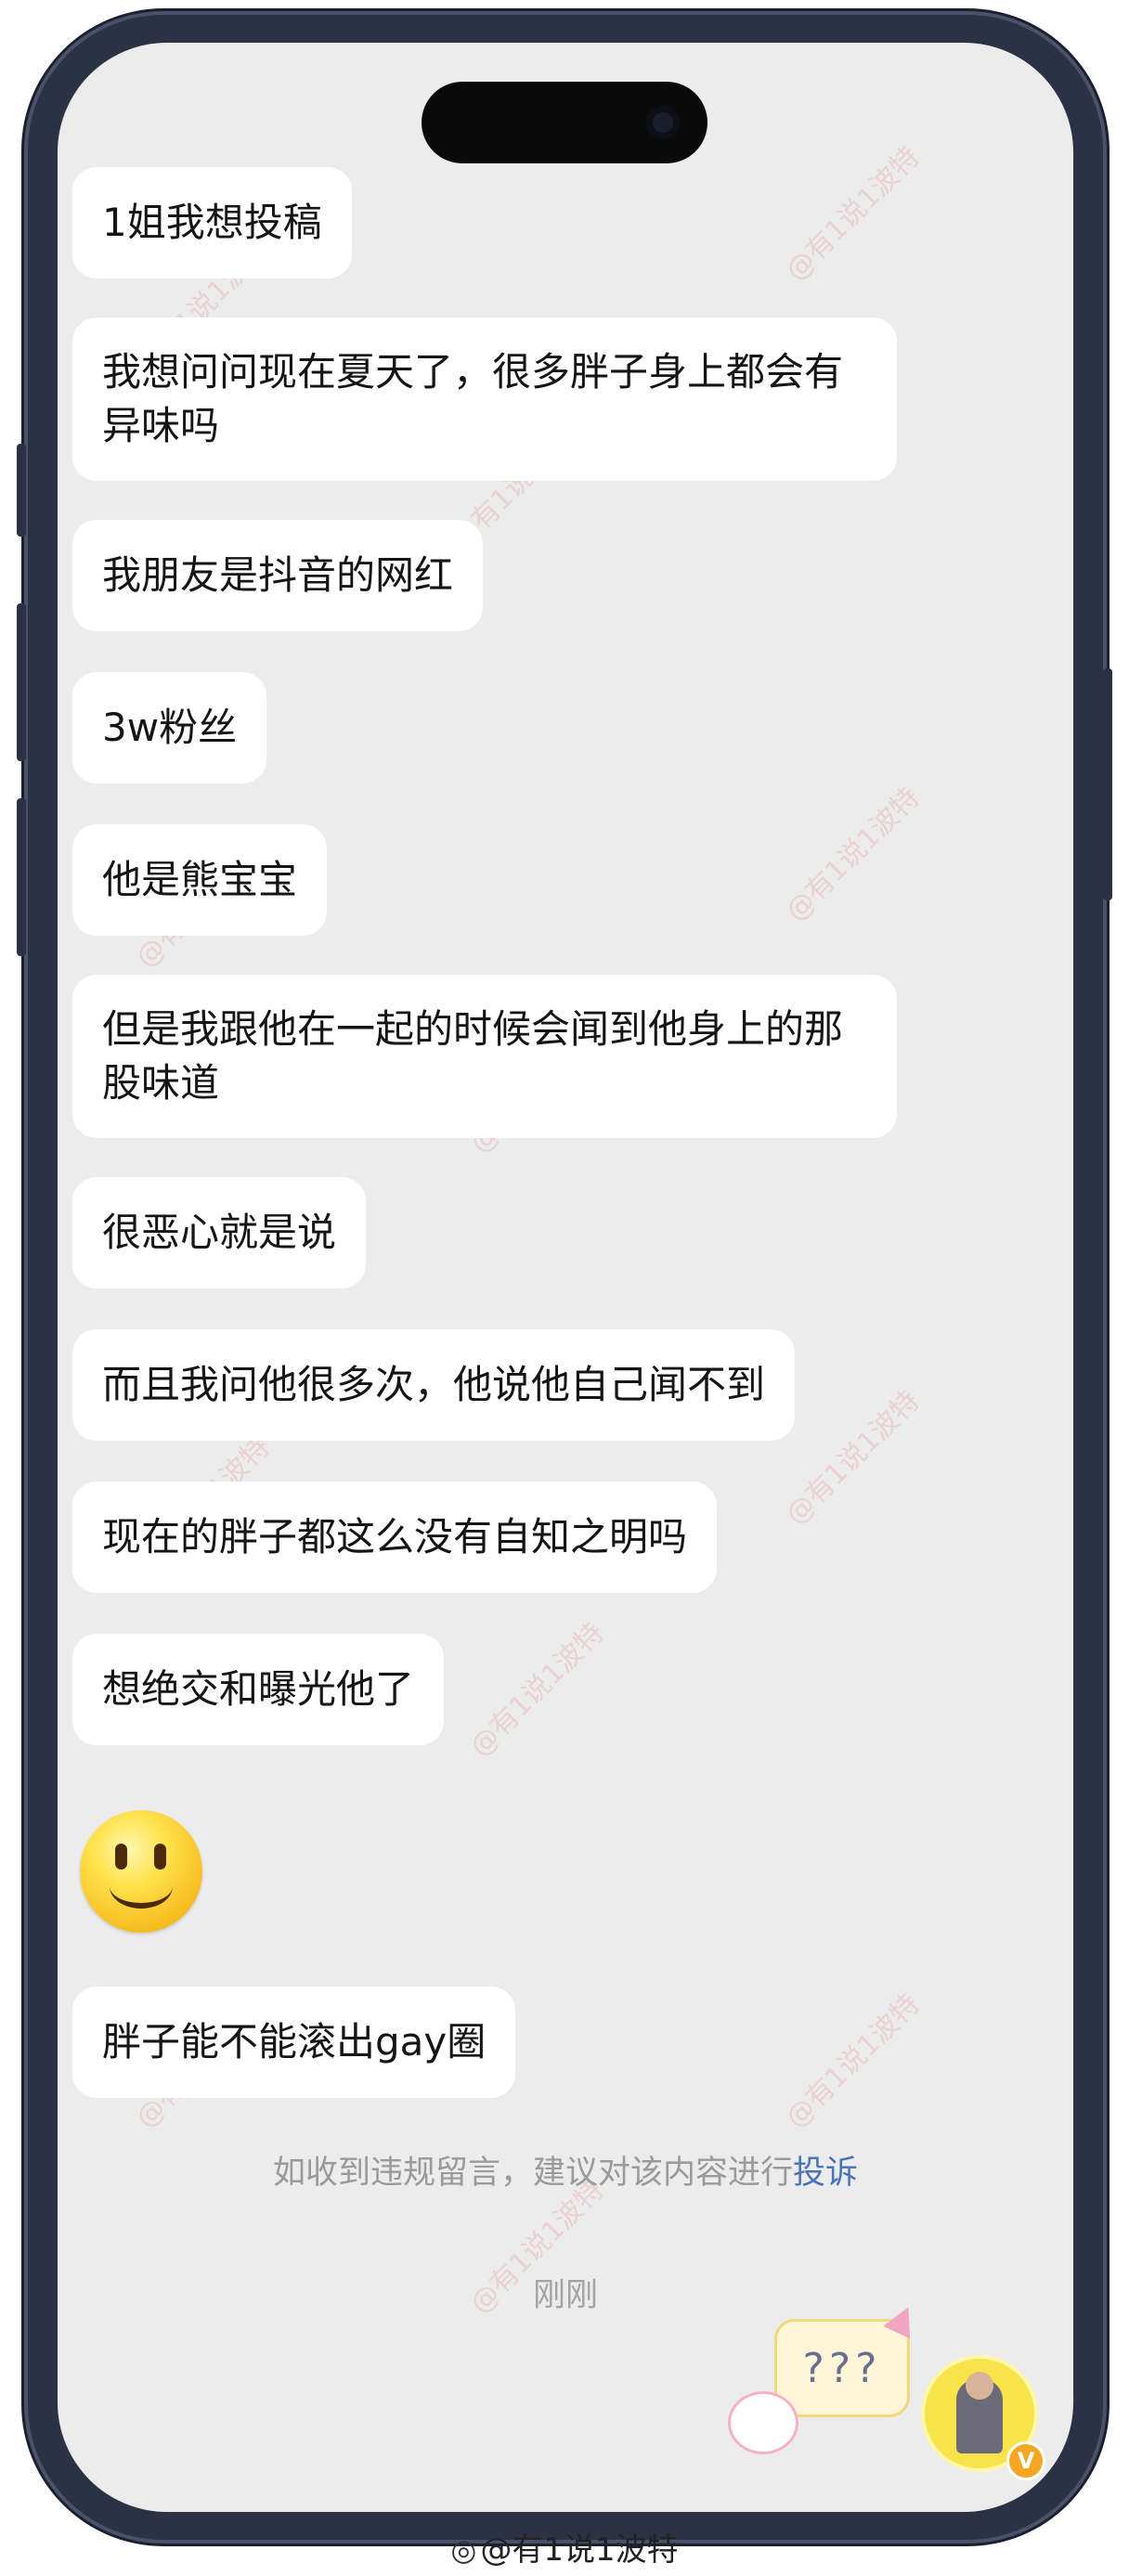  I want to click on message-bubble: 我想问问现在夏天了，很多胖子身上都会有异味吗, so click(484, 399).